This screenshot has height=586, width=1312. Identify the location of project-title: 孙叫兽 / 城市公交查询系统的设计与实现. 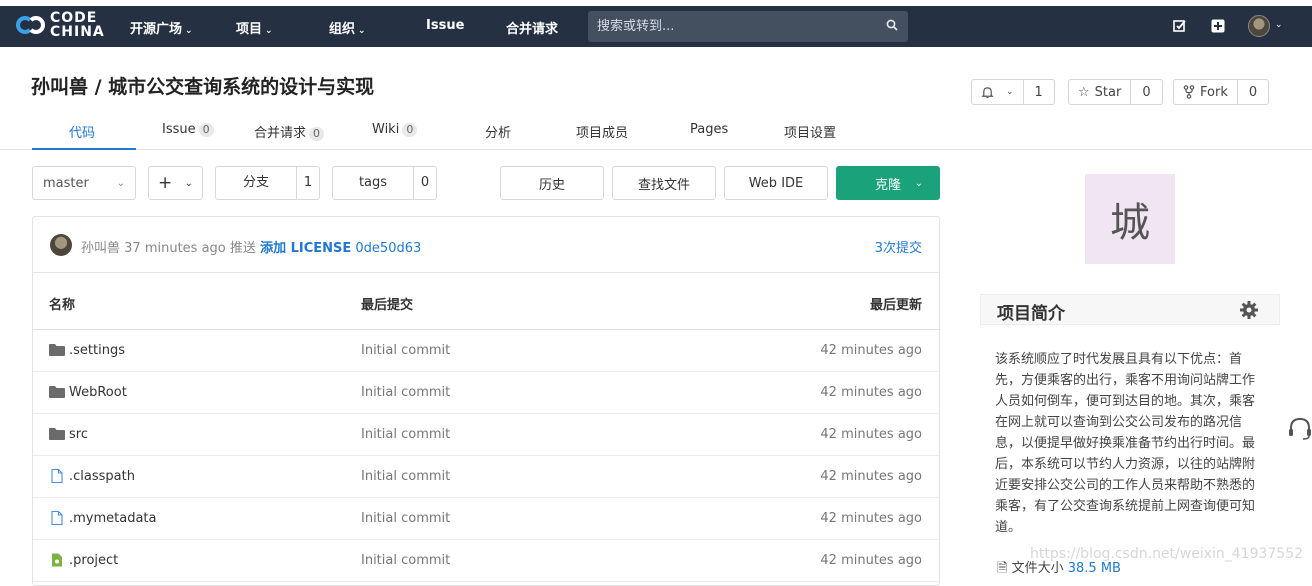
(202, 85).